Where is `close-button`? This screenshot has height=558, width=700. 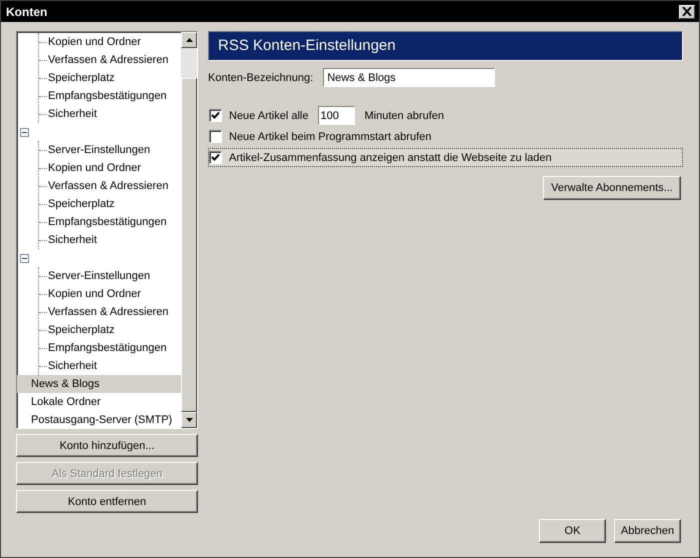 close-button is located at coordinates (687, 11).